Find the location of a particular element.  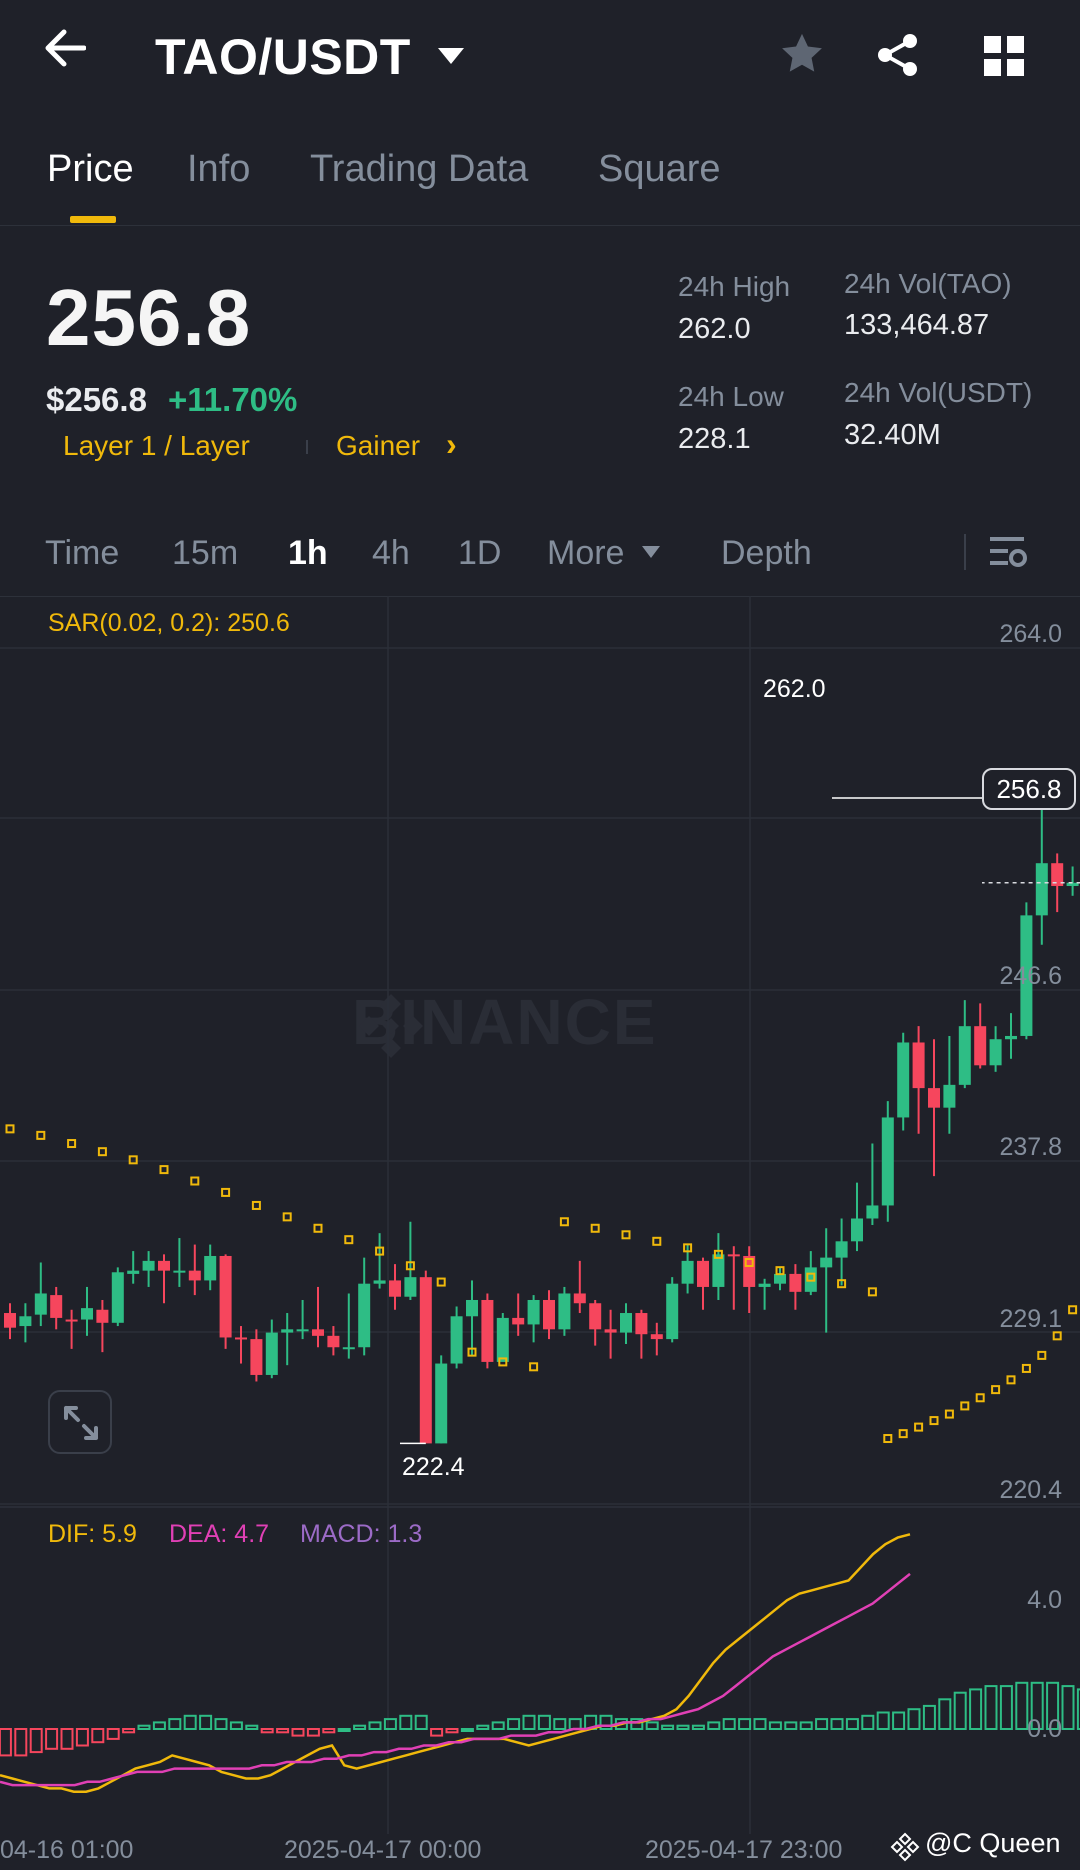

chevron-right-icon: › is located at coordinates (451, 444).